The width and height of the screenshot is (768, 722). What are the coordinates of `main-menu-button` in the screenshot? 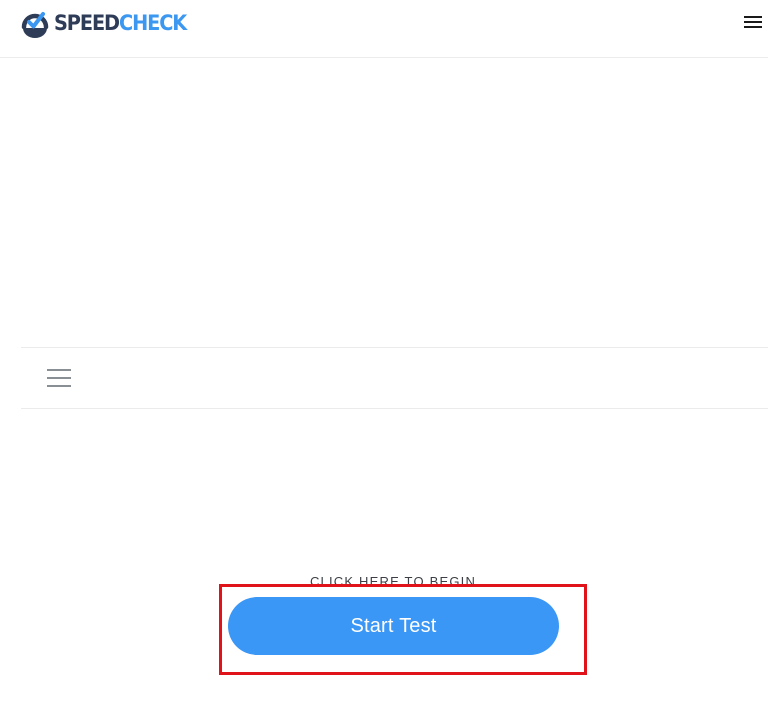 It's located at (753, 22).